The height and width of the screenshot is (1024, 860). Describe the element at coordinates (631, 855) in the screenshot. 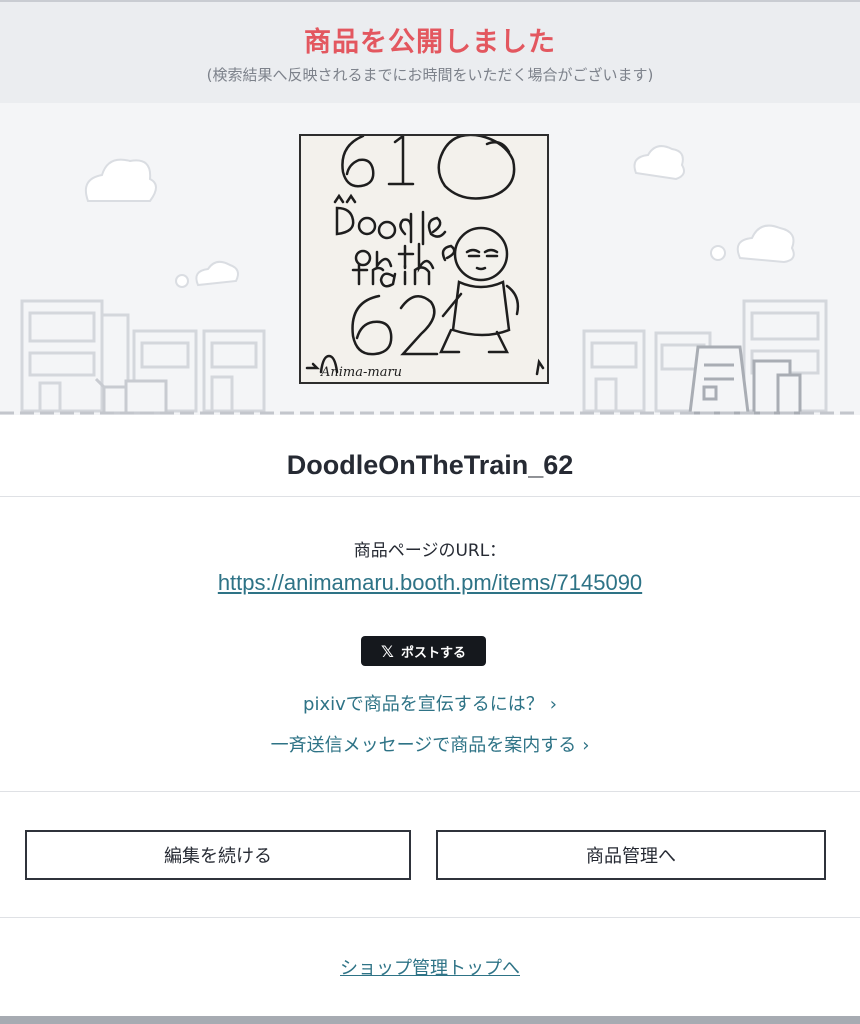

I see `manage-items-button: 商品管理へ` at that location.